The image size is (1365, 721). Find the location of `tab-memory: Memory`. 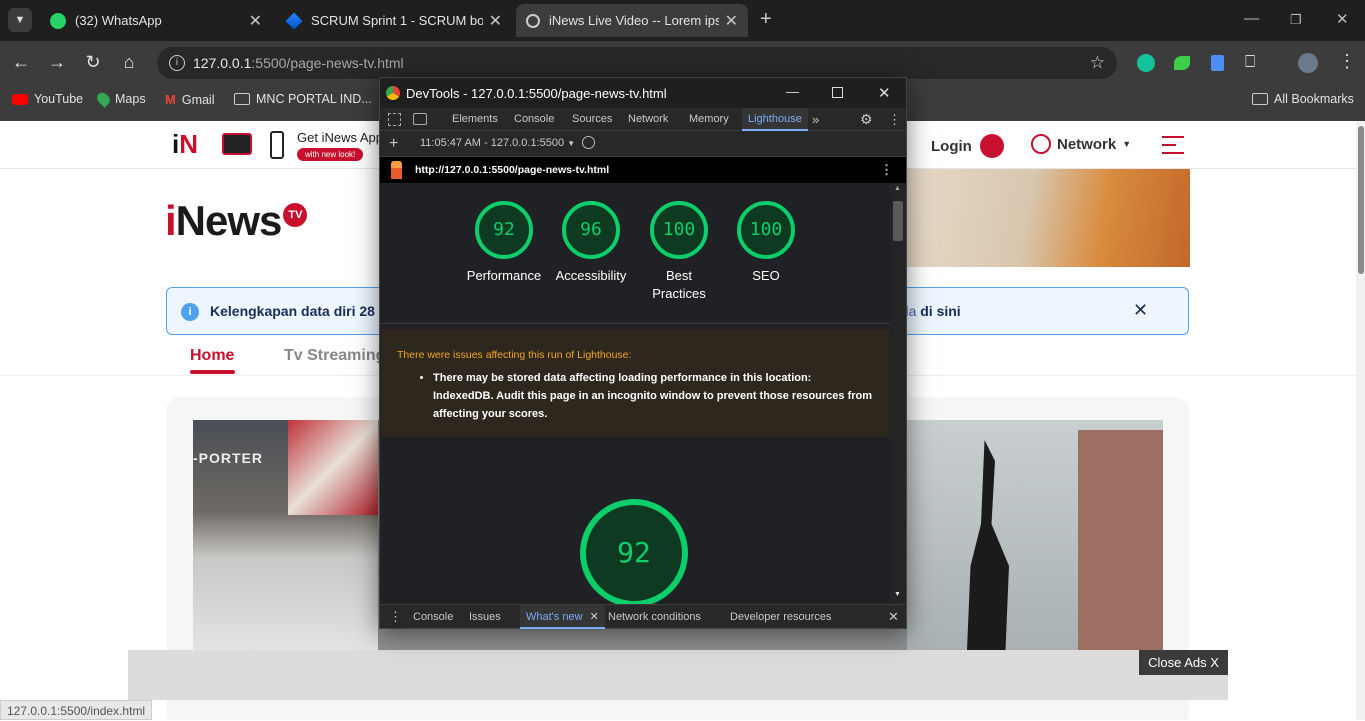

tab-memory: Memory is located at coordinates (709, 119).